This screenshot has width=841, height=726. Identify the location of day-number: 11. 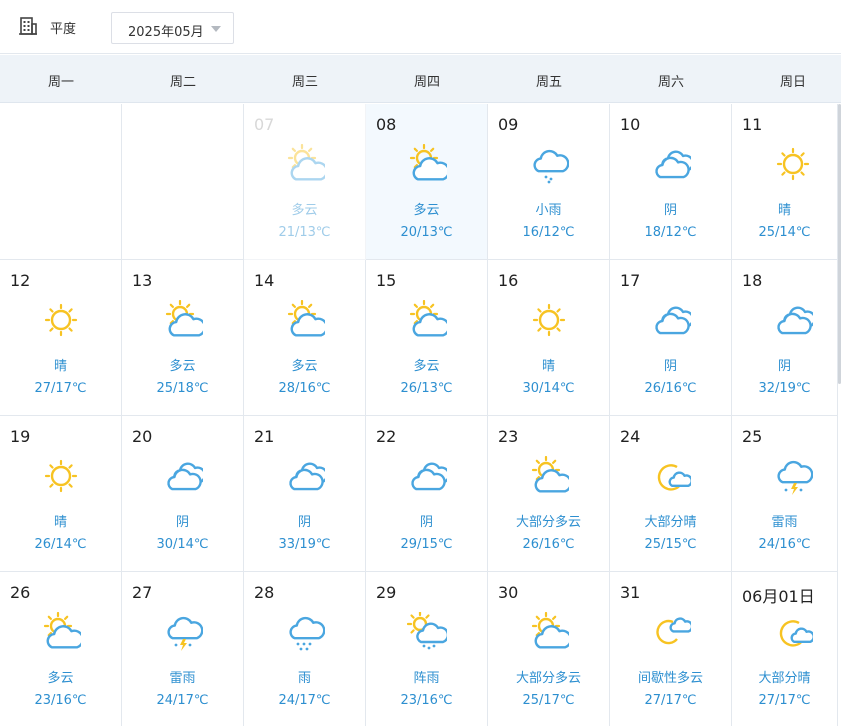
(752, 124).